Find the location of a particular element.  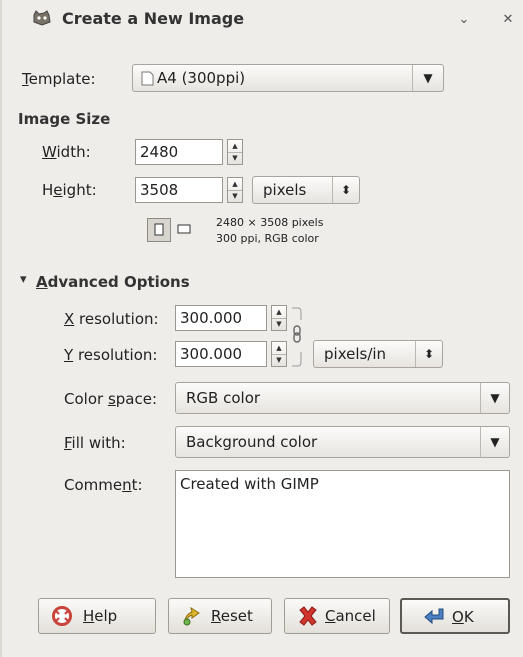

title-bar: Create a New Image ⌄ ✕ is located at coordinates (262, 20).